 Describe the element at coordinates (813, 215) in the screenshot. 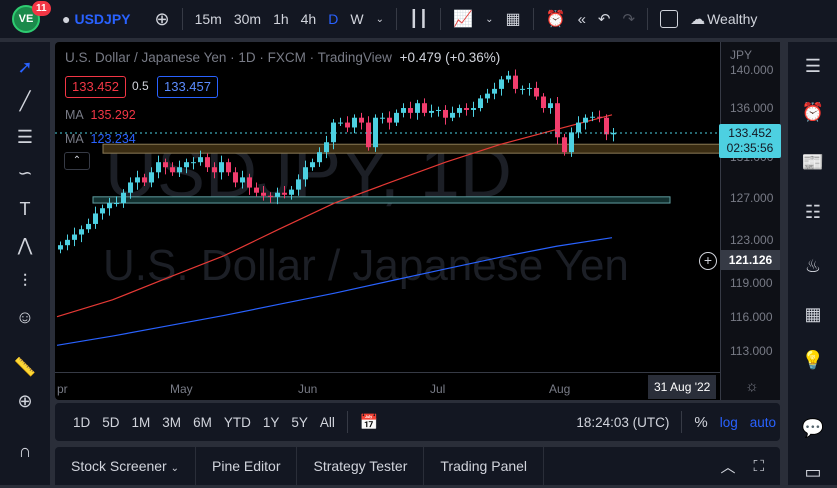

I see `data-window-icon: ☷` at that location.